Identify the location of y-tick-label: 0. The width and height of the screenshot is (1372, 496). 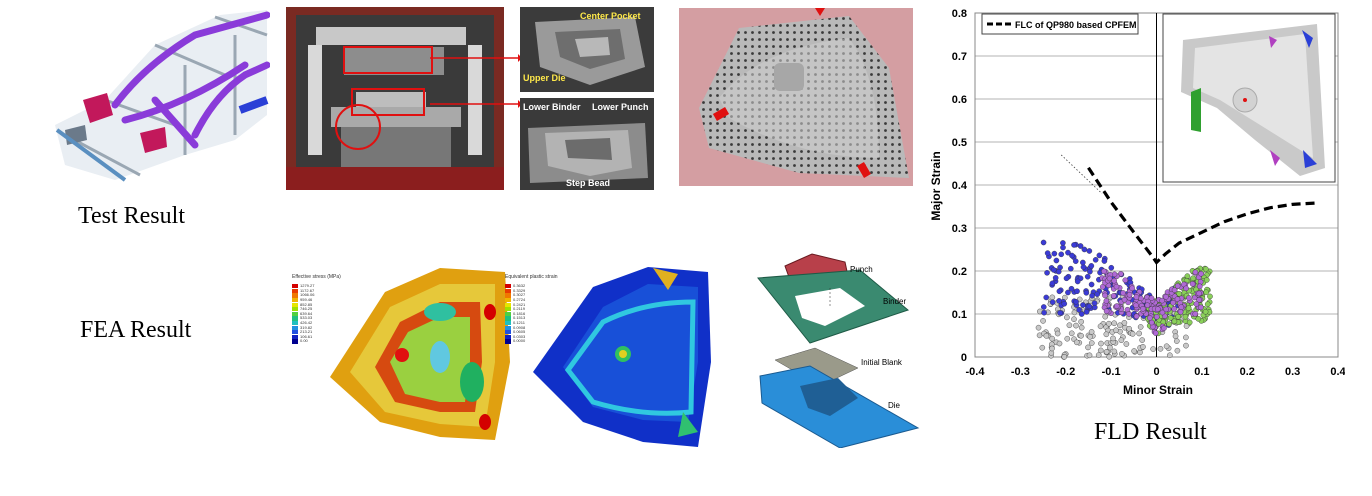
(964, 358).